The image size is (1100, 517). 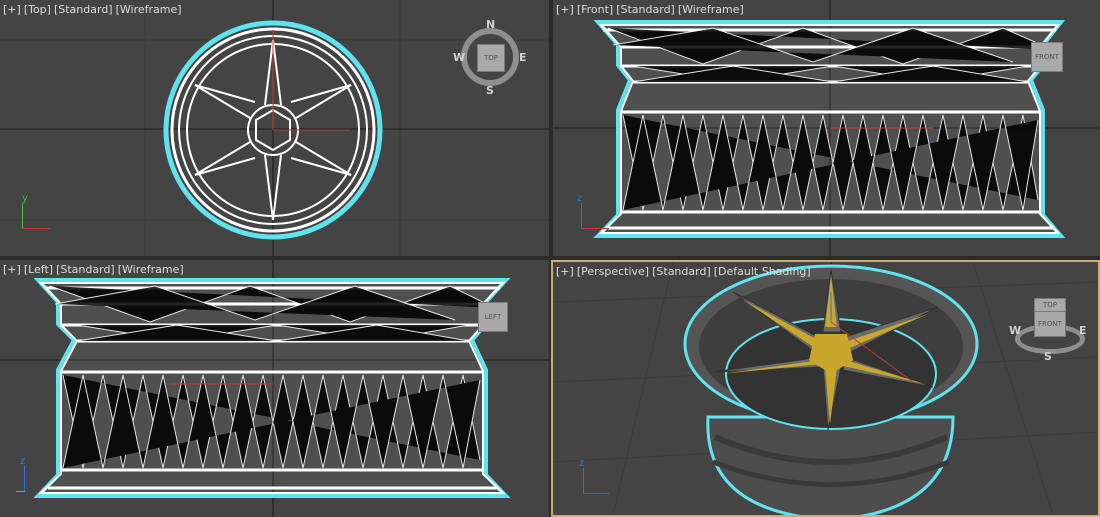 I want to click on axis-tripod-left: z, so click(x=36, y=477).